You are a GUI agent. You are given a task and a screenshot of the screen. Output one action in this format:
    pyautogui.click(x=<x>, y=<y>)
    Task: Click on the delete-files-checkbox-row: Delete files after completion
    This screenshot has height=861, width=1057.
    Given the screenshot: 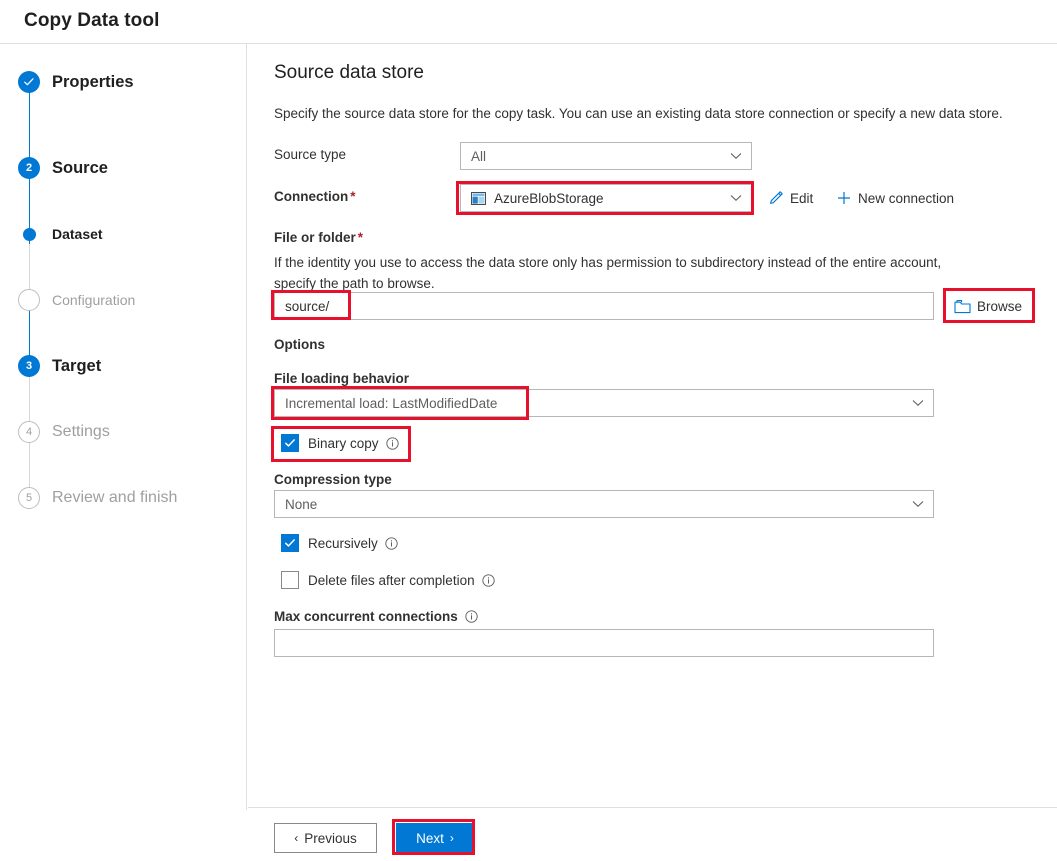 What is the action you would take?
    pyautogui.click(x=388, y=580)
    